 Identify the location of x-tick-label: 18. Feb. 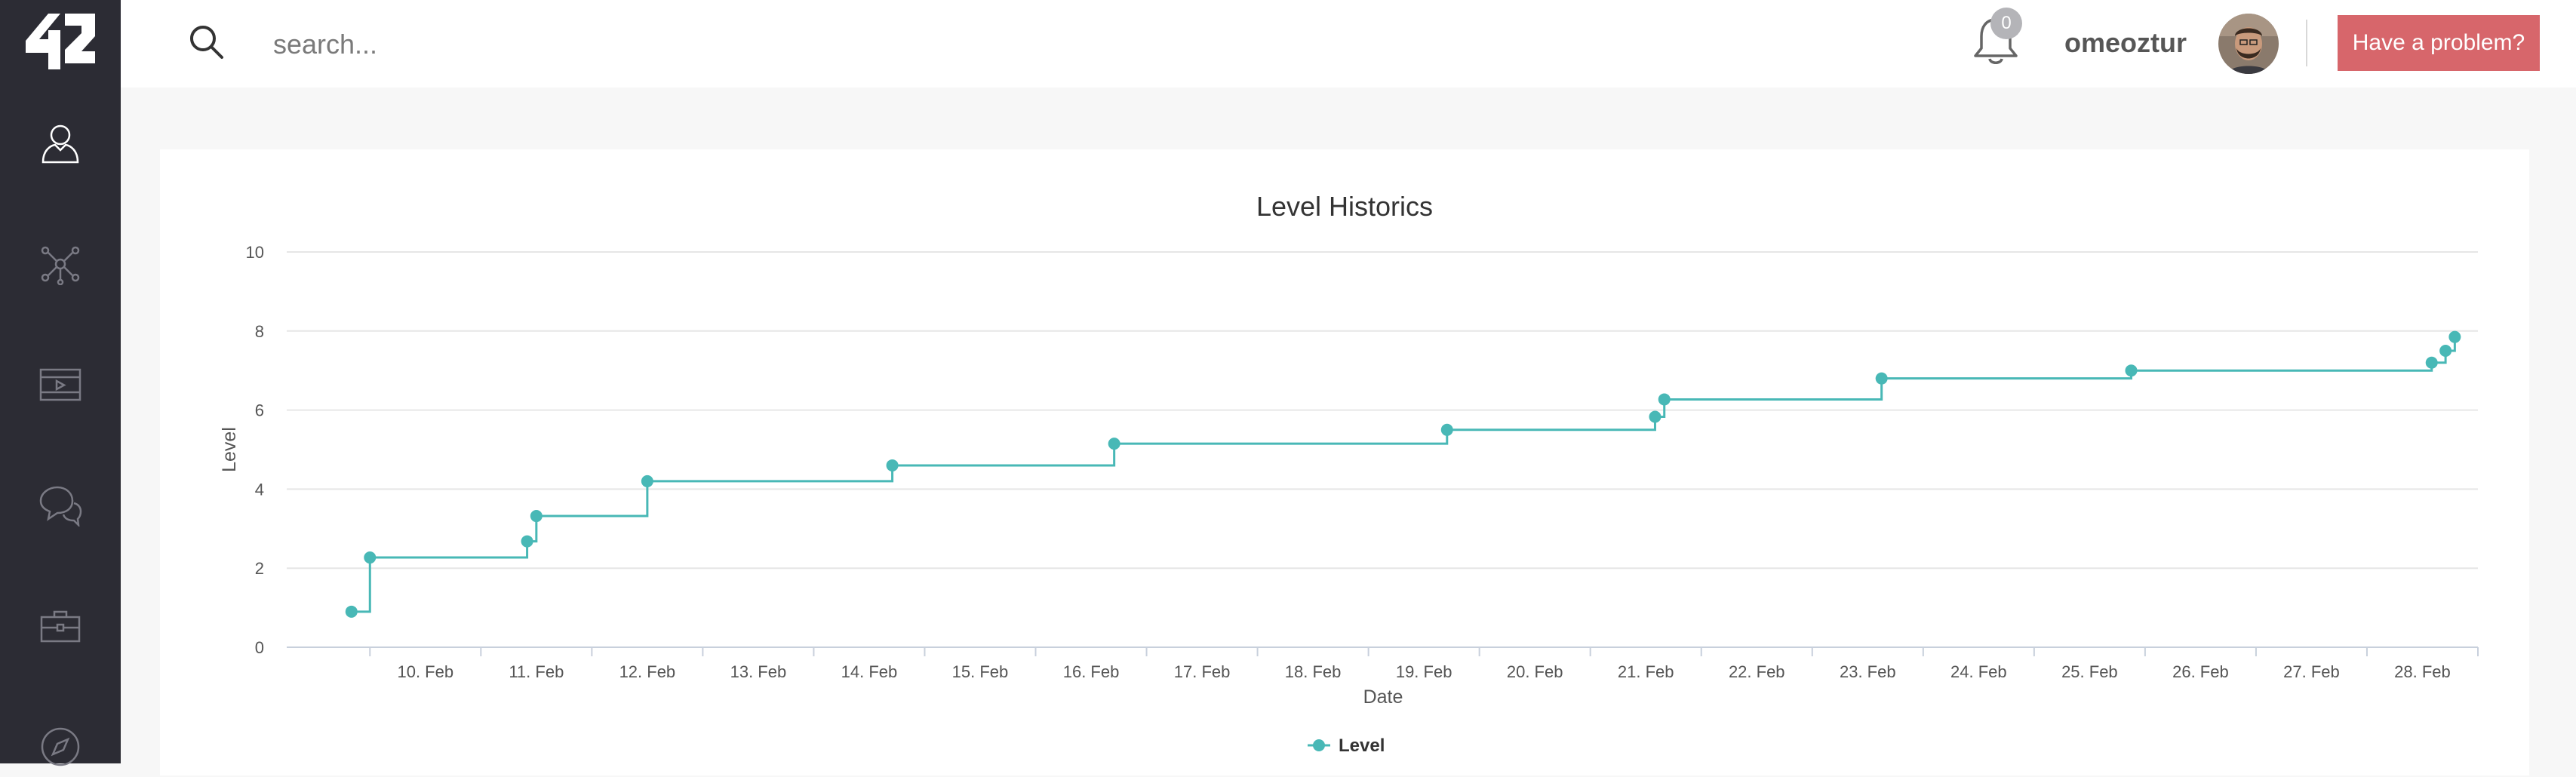
(1313, 671).